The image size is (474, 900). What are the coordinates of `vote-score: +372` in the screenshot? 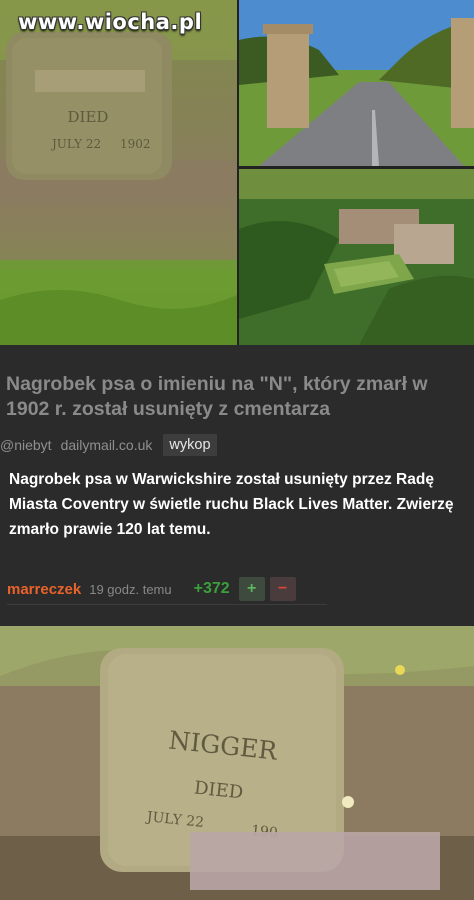 It's located at (211, 588).